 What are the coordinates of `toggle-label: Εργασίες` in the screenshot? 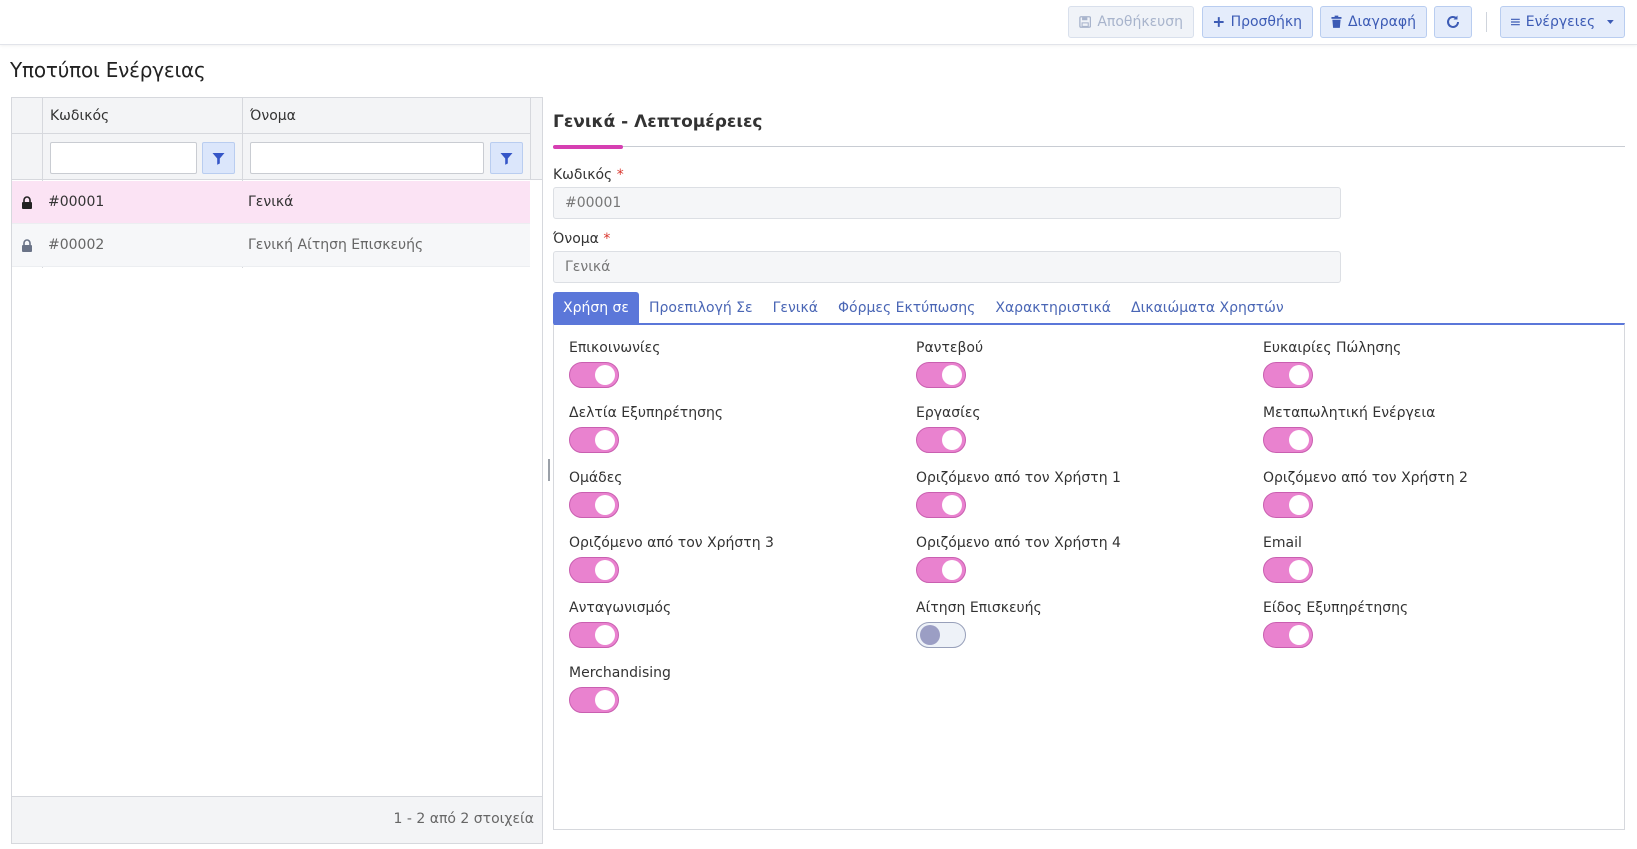 It's located at (948, 413).